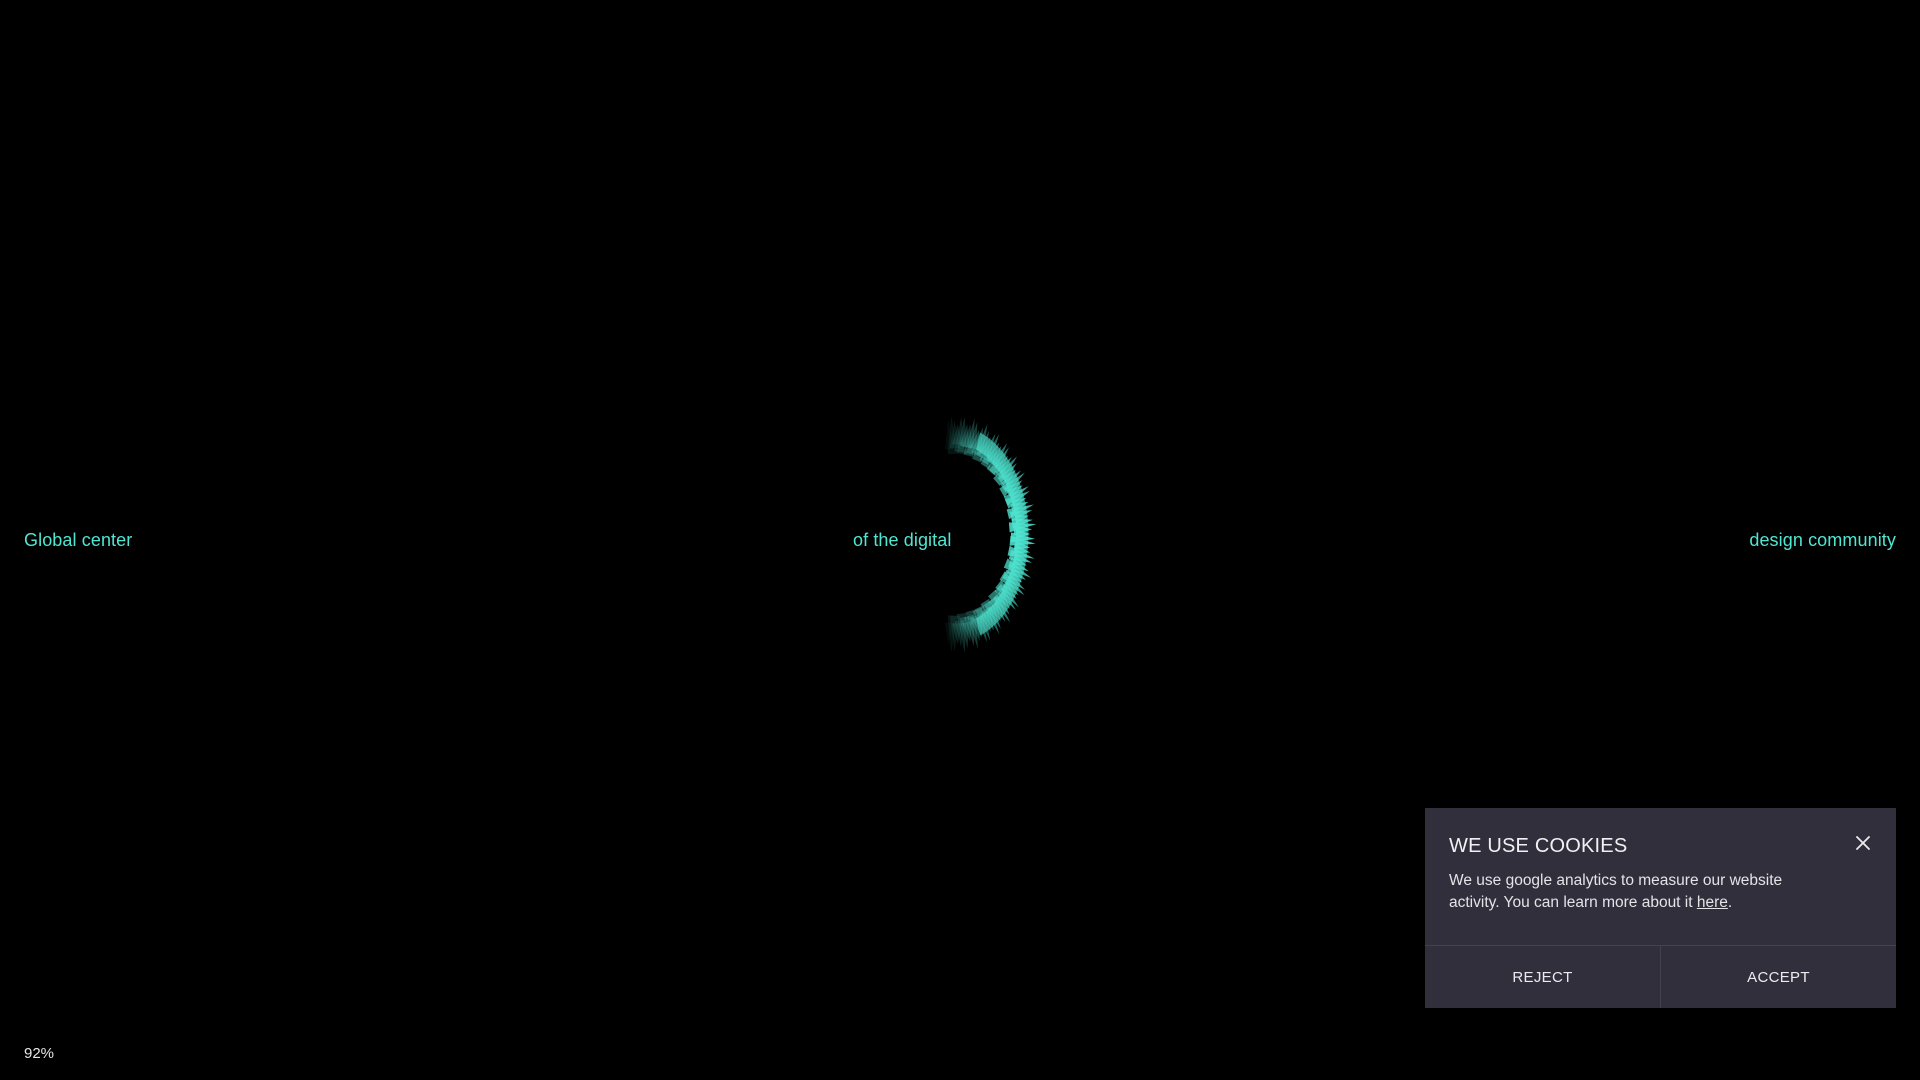 Image resolution: width=1920 pixels, height=1080 pixels. I want to click on close-icon-graphic, so click(1863, 843).